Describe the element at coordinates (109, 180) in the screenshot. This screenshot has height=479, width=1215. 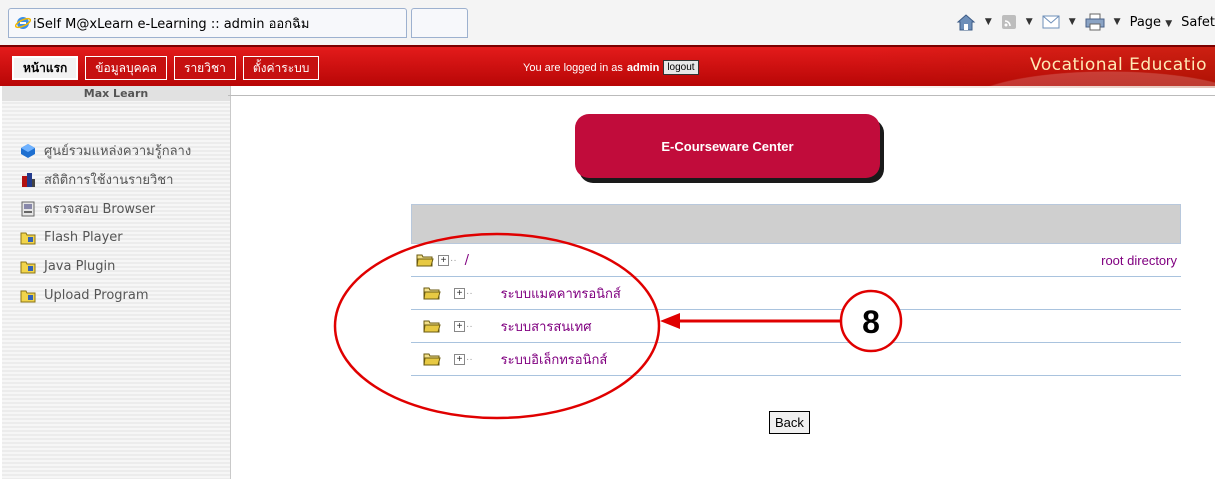
I see `sidebar-item-label: สถิติการใช้งานรายวิชา` at that location.